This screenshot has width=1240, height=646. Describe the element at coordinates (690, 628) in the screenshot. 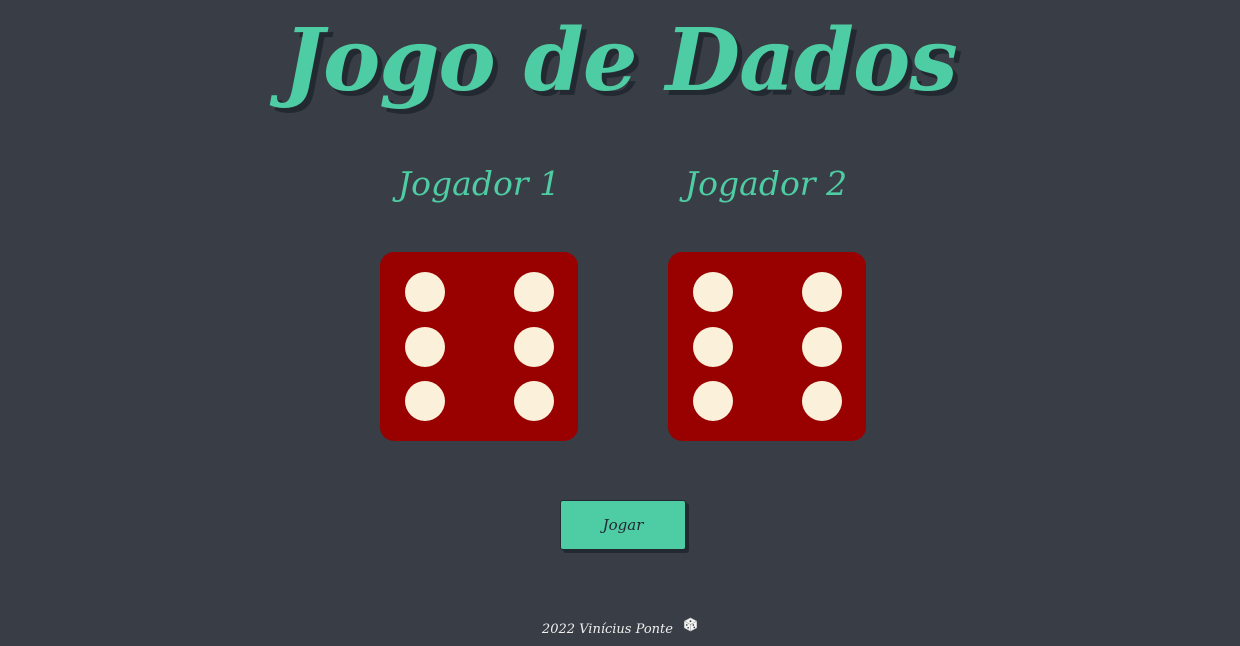

I see `dice-icon` at that location.